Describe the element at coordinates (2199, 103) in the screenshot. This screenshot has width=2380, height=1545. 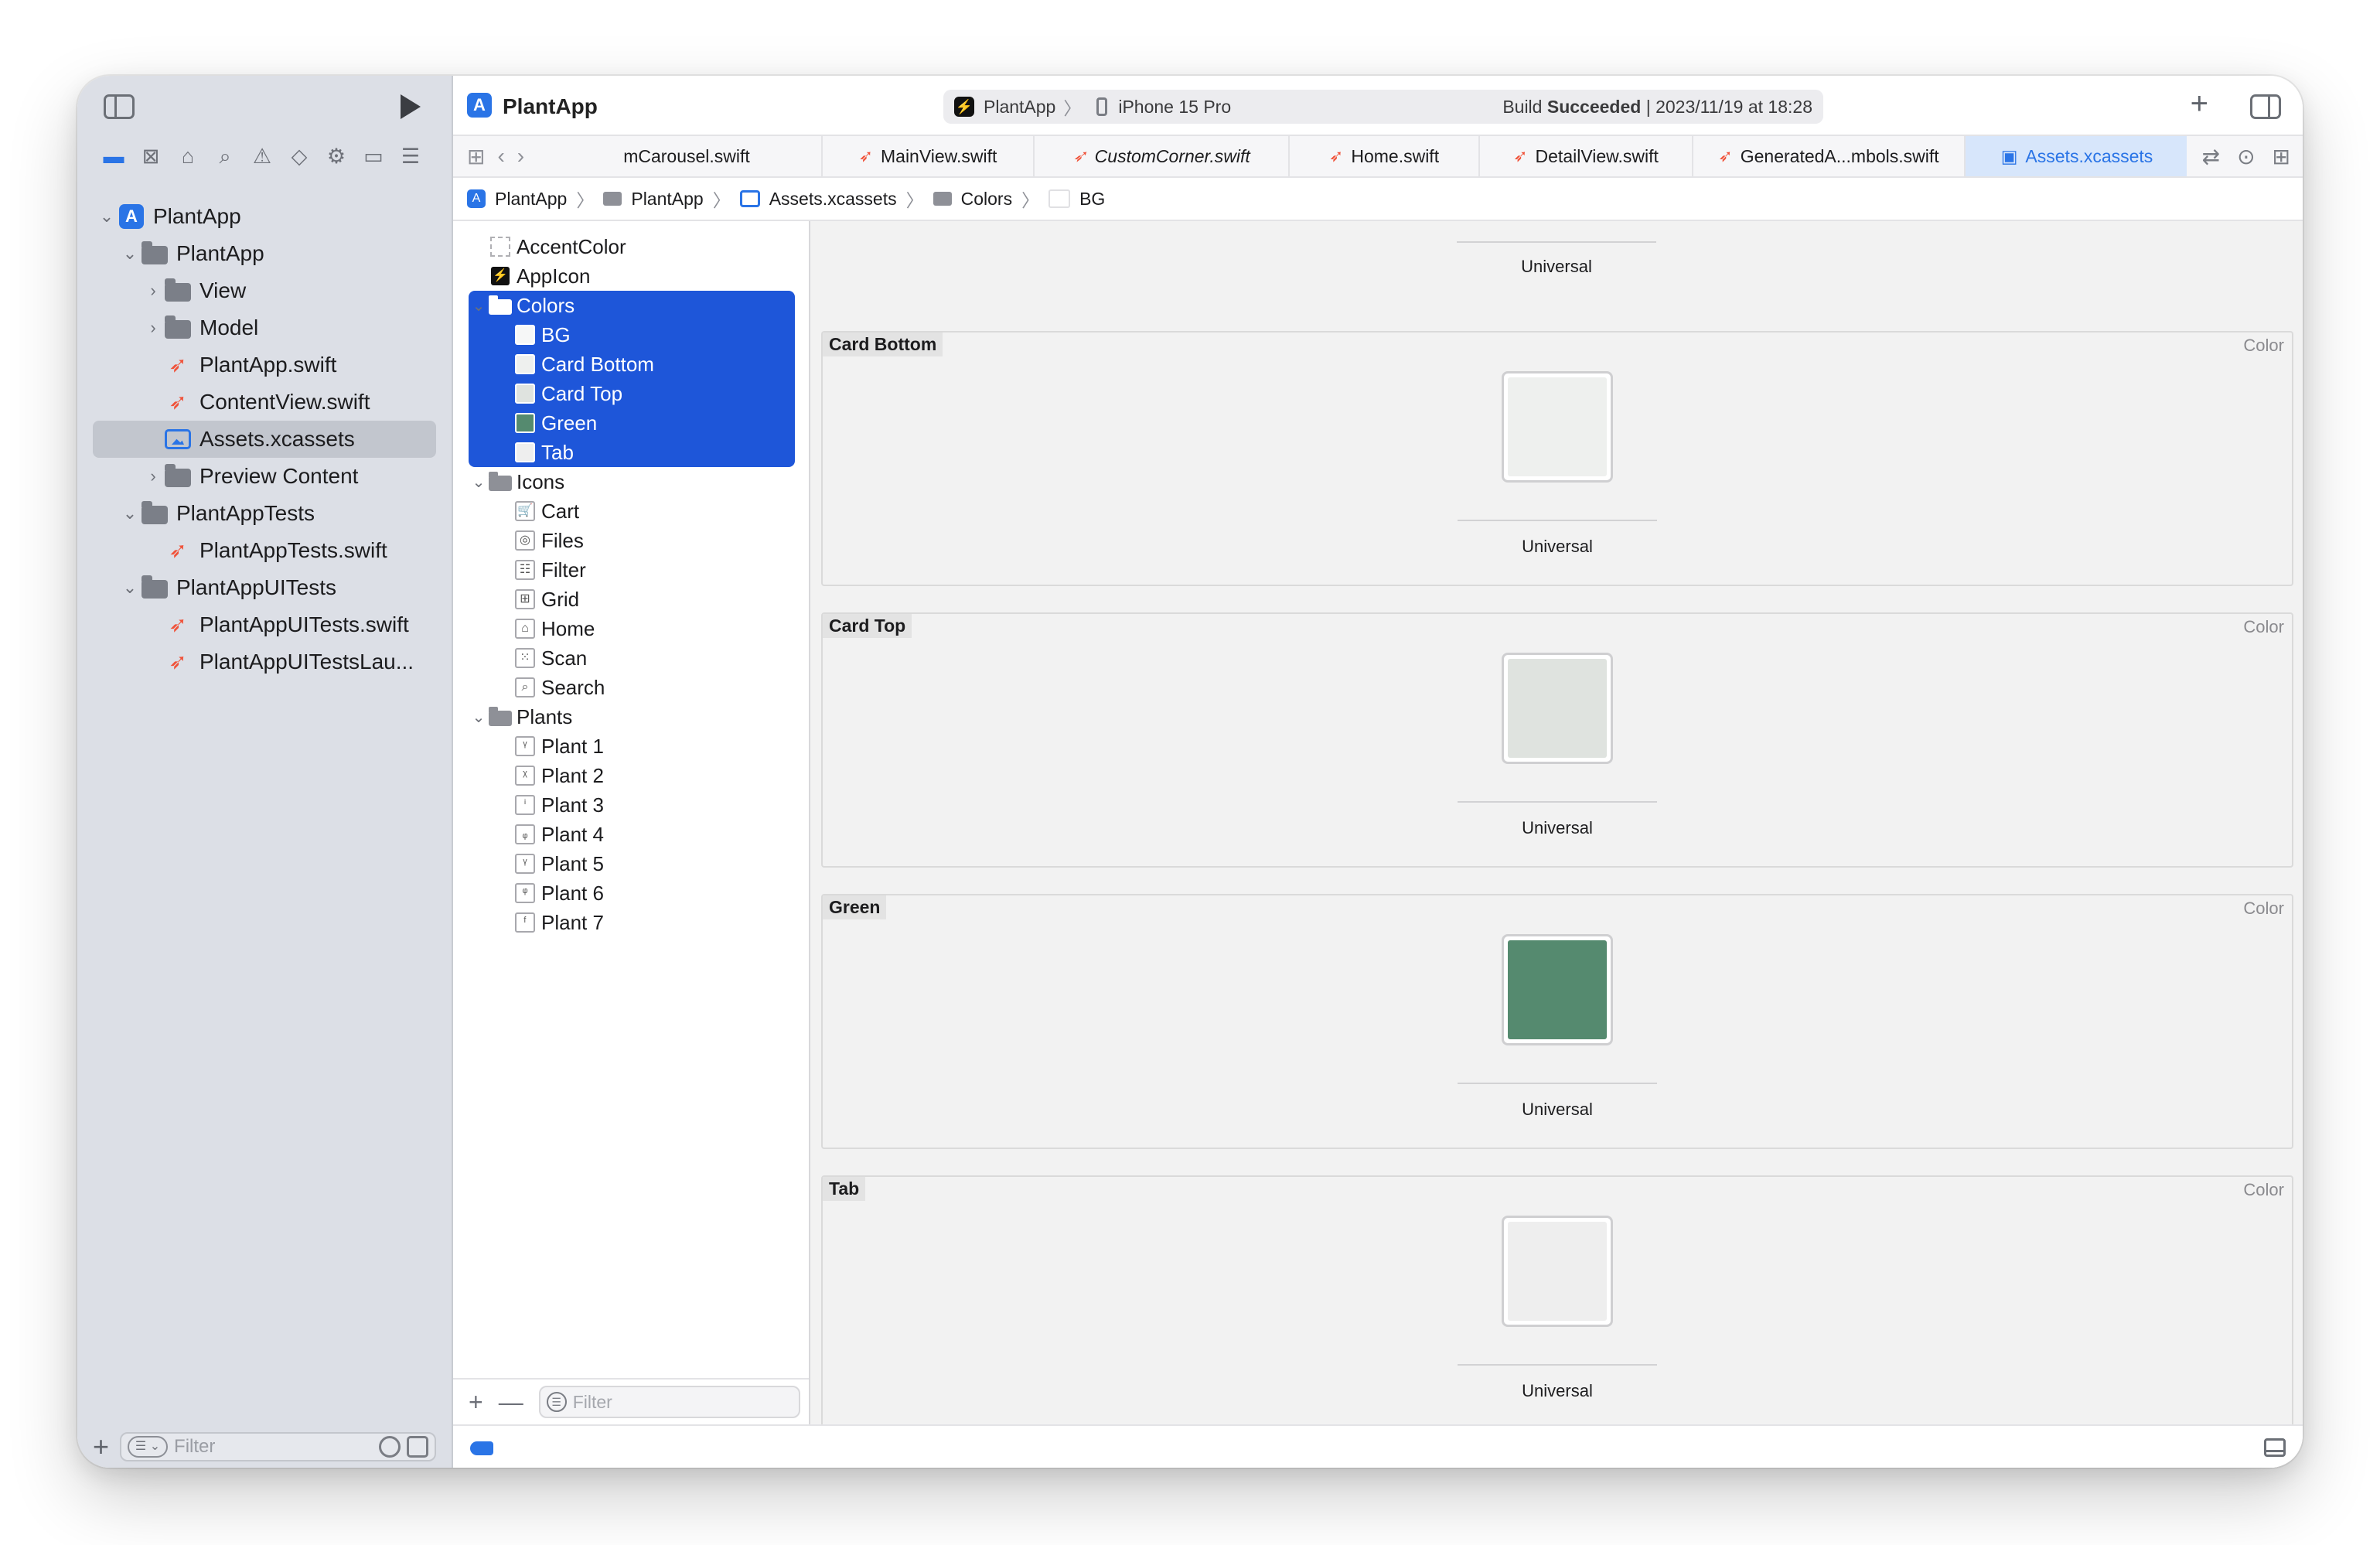
I see `library-plus-icon: +` at that location.